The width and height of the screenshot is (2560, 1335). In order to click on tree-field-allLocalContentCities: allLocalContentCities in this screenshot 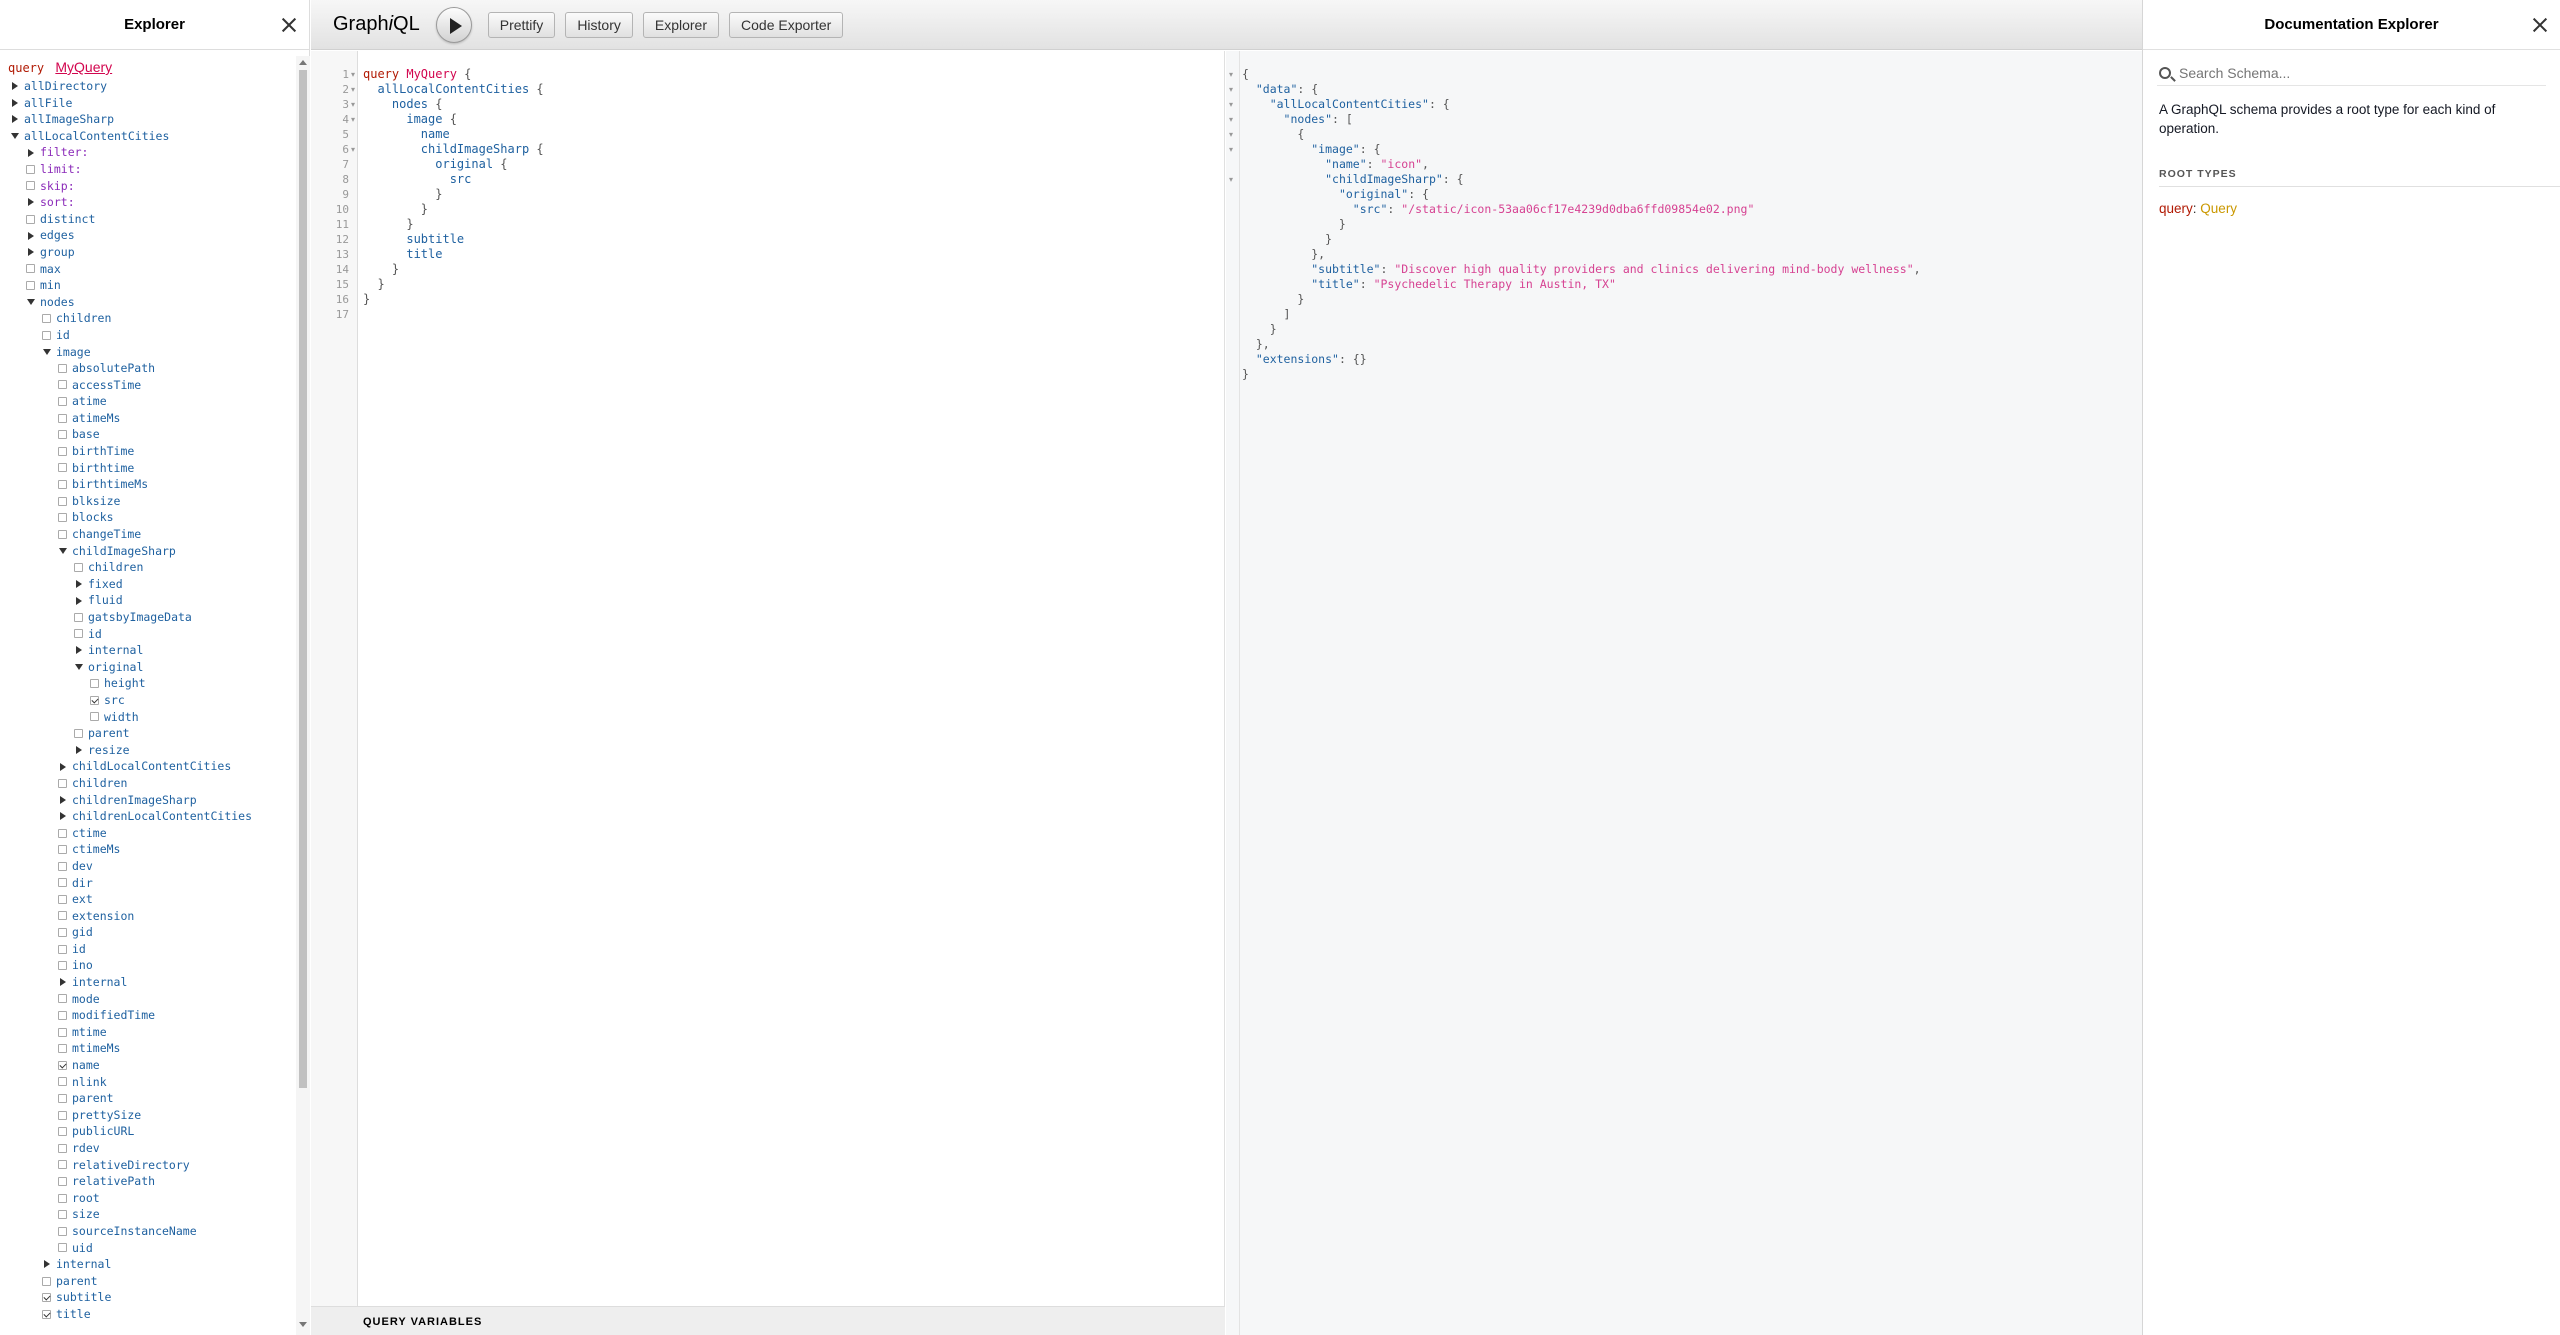, I will do `click(148, 136)`.